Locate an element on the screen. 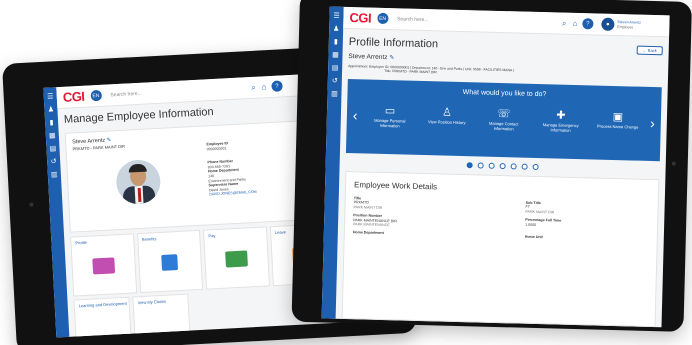 This screenshot has width=692, height=345. id-card-icon is located at coordinates (103, 266).